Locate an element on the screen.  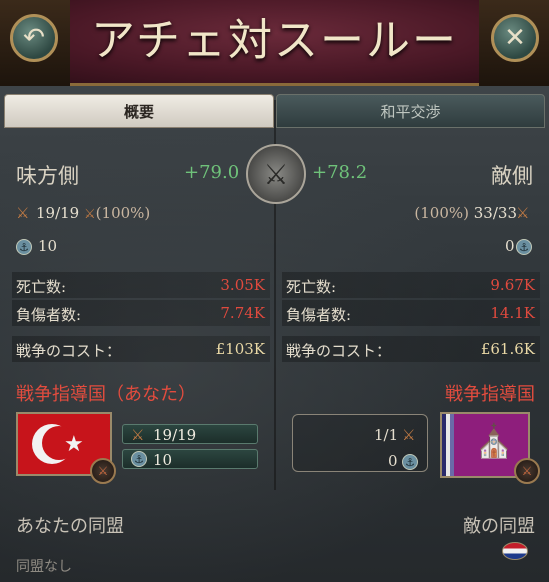
back-button: ↶ is located at coordinates (34, 38).